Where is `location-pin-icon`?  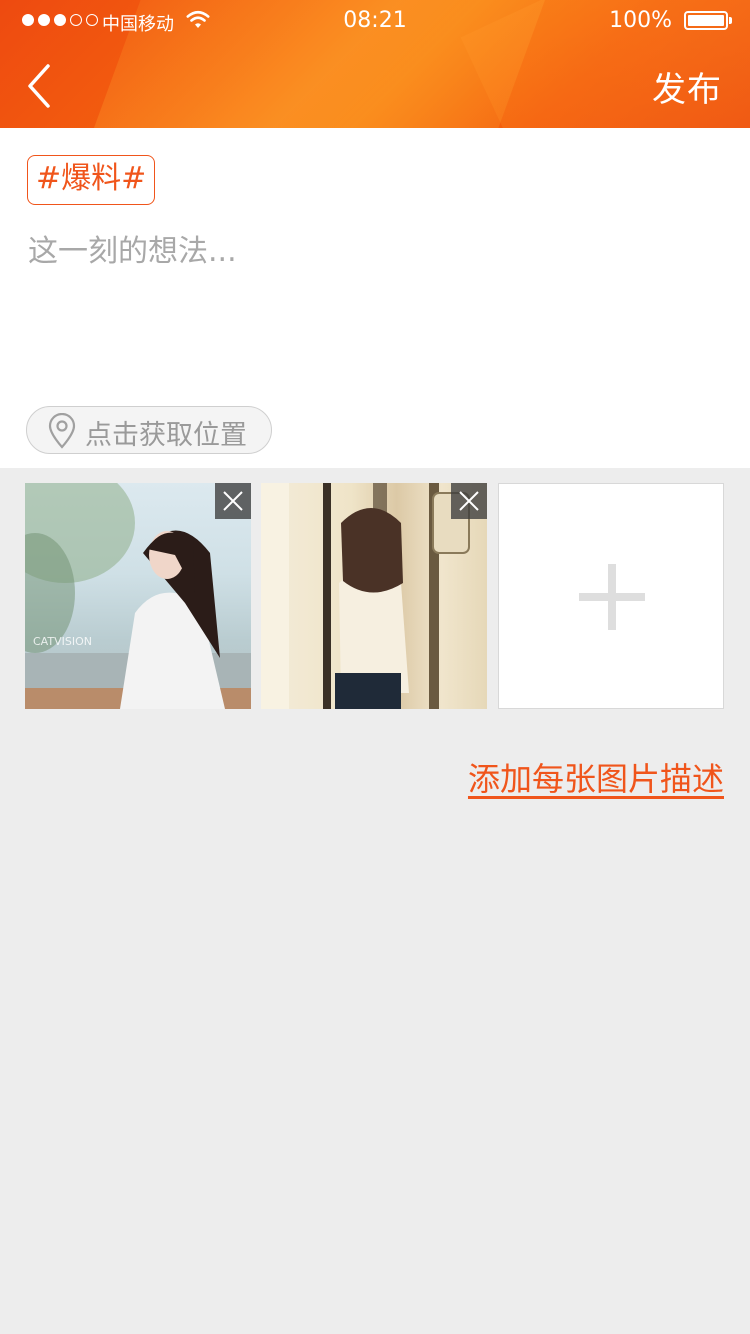
location-pin-icon is located at coordinates (62, 431).